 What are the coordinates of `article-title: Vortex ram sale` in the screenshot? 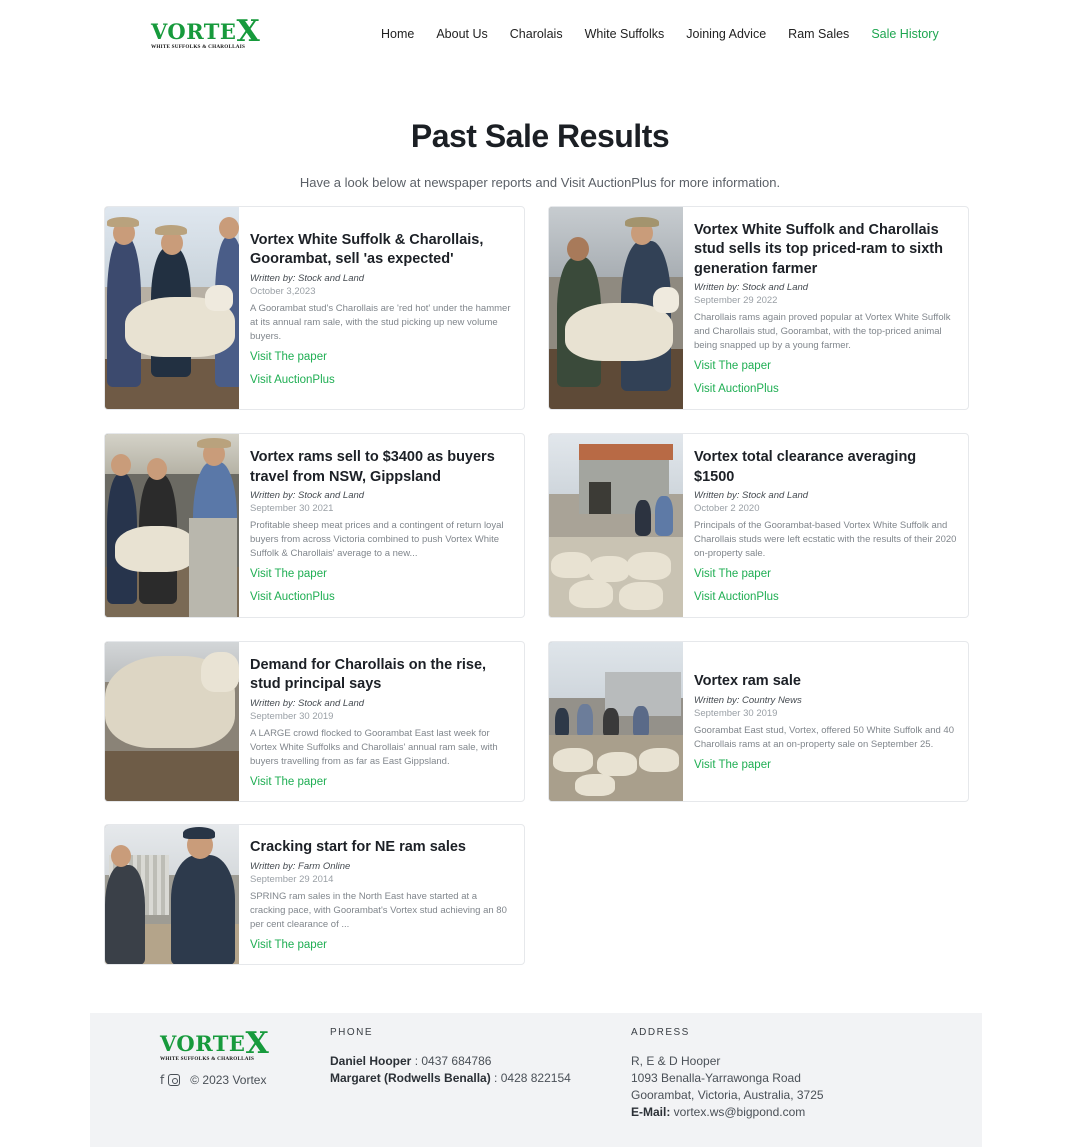 It's located at (825, 682).